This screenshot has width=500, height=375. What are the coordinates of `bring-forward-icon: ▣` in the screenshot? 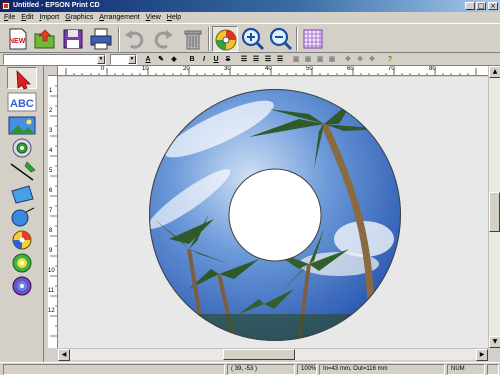 It's located at (320, 59).